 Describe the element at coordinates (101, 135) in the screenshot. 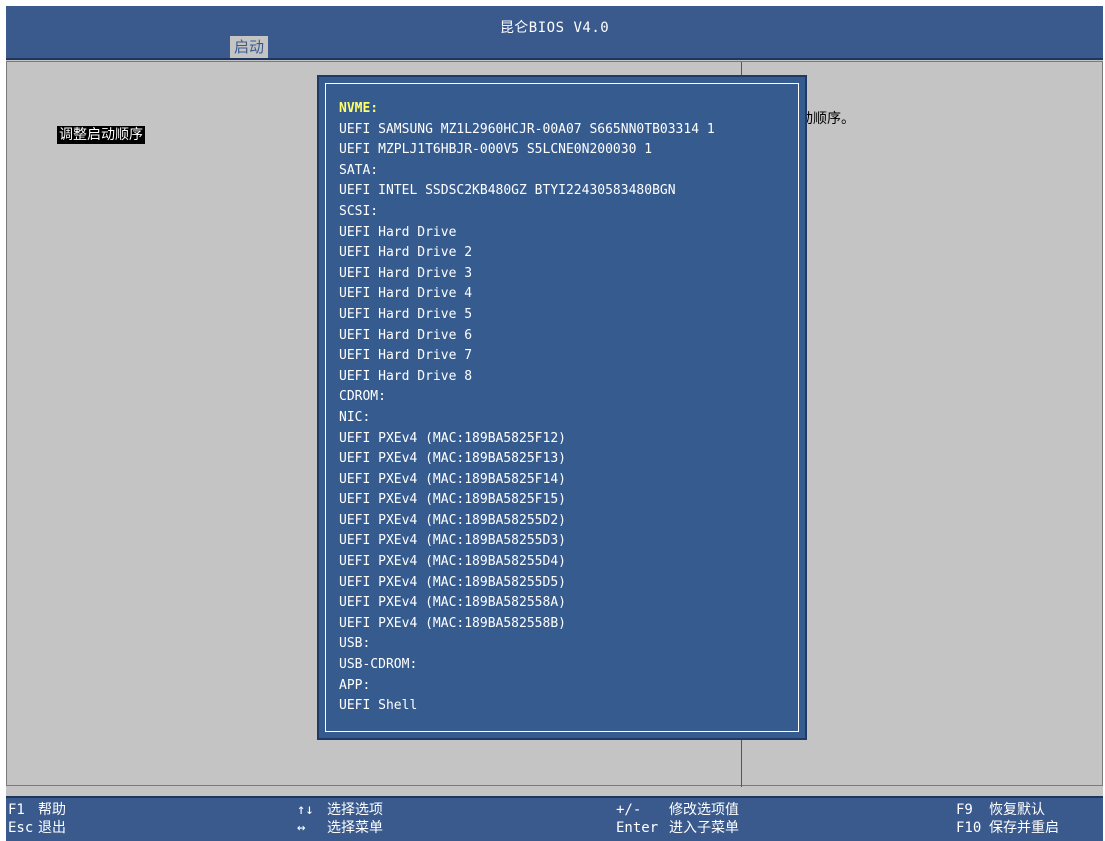

I see `menu-item-adjust-boot-order: 调整启动顺序` at that location.